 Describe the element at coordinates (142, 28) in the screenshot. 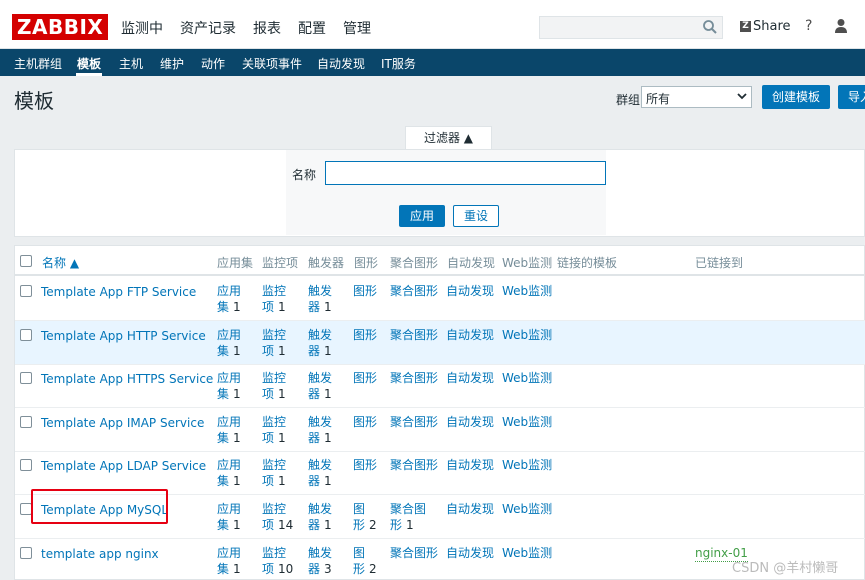

I see `menu-monitoring: 监测中` at that location.